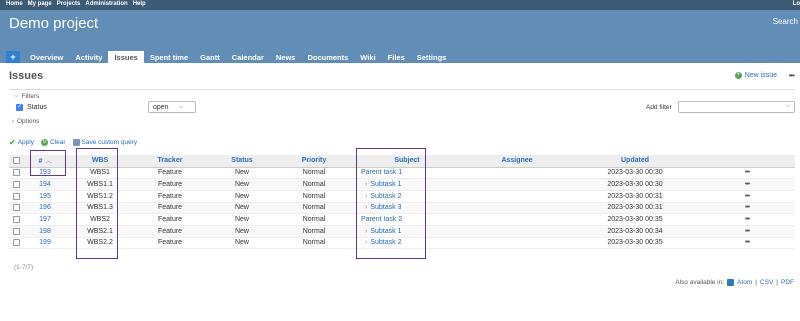 The image size is (800, 321). Describe the element at coordinates (210, 57) in the screenshot. I see `tab-gantt: Gantt` at that location.